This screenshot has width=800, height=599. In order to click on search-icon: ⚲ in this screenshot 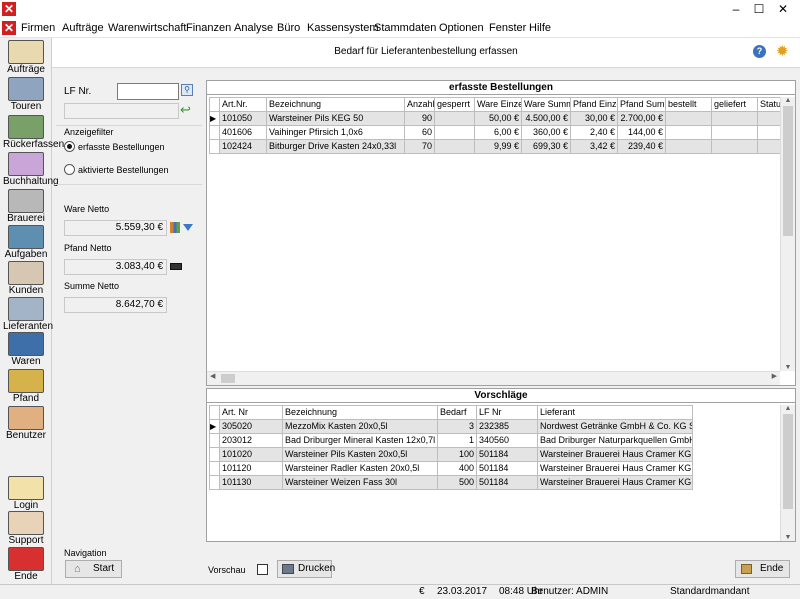, I will do `click(187, 90)`.